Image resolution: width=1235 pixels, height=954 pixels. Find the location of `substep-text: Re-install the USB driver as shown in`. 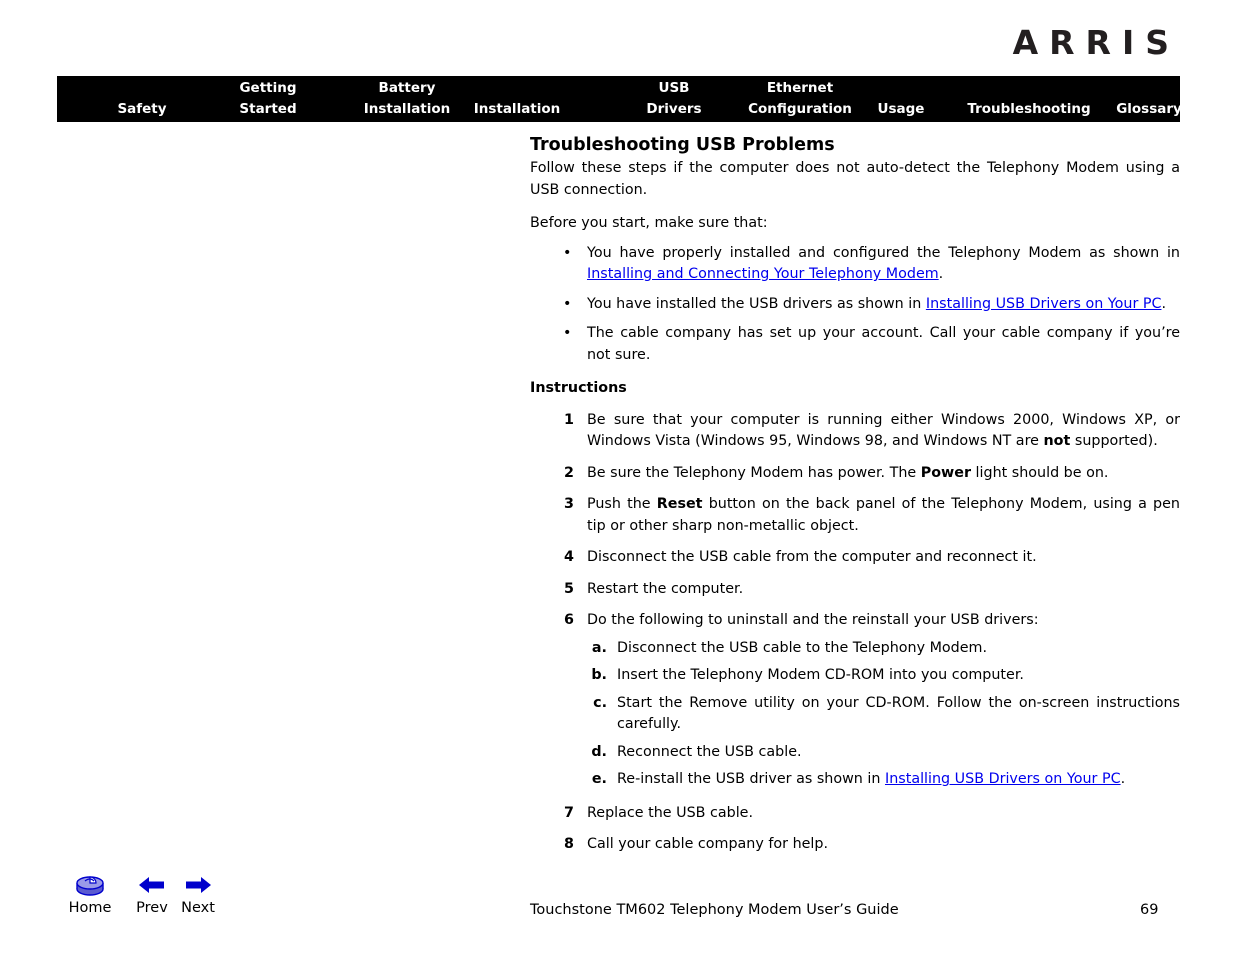

substep-text: Re-install the USB driver as shown in is located at coordinates (751, 779).